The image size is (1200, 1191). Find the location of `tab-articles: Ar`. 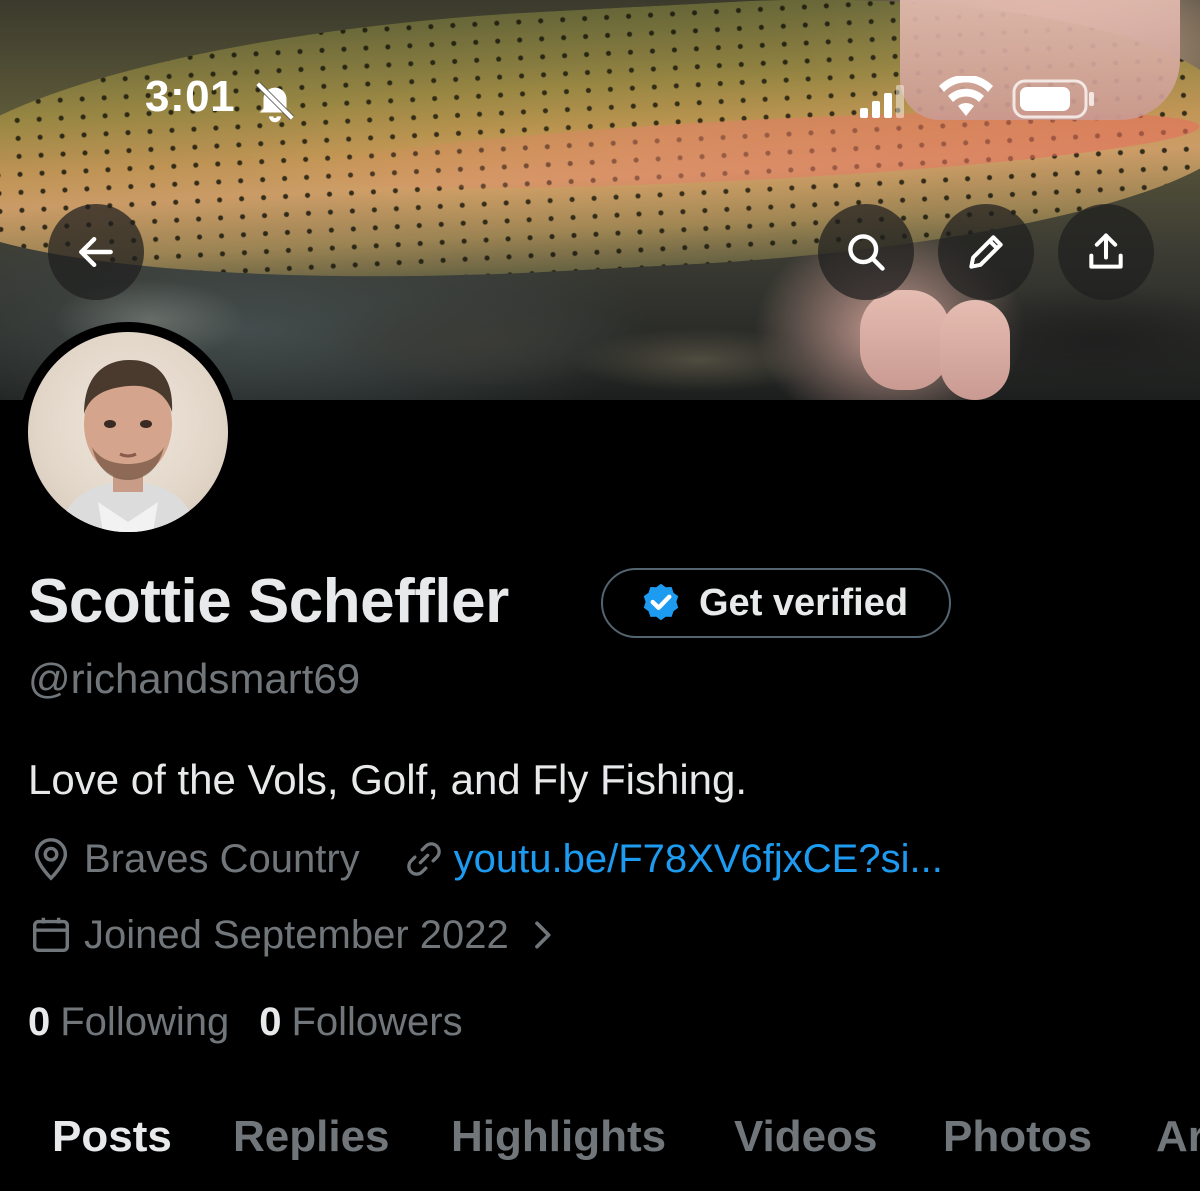

tab-articles: Ar is located at coordinates (1178, 1137).